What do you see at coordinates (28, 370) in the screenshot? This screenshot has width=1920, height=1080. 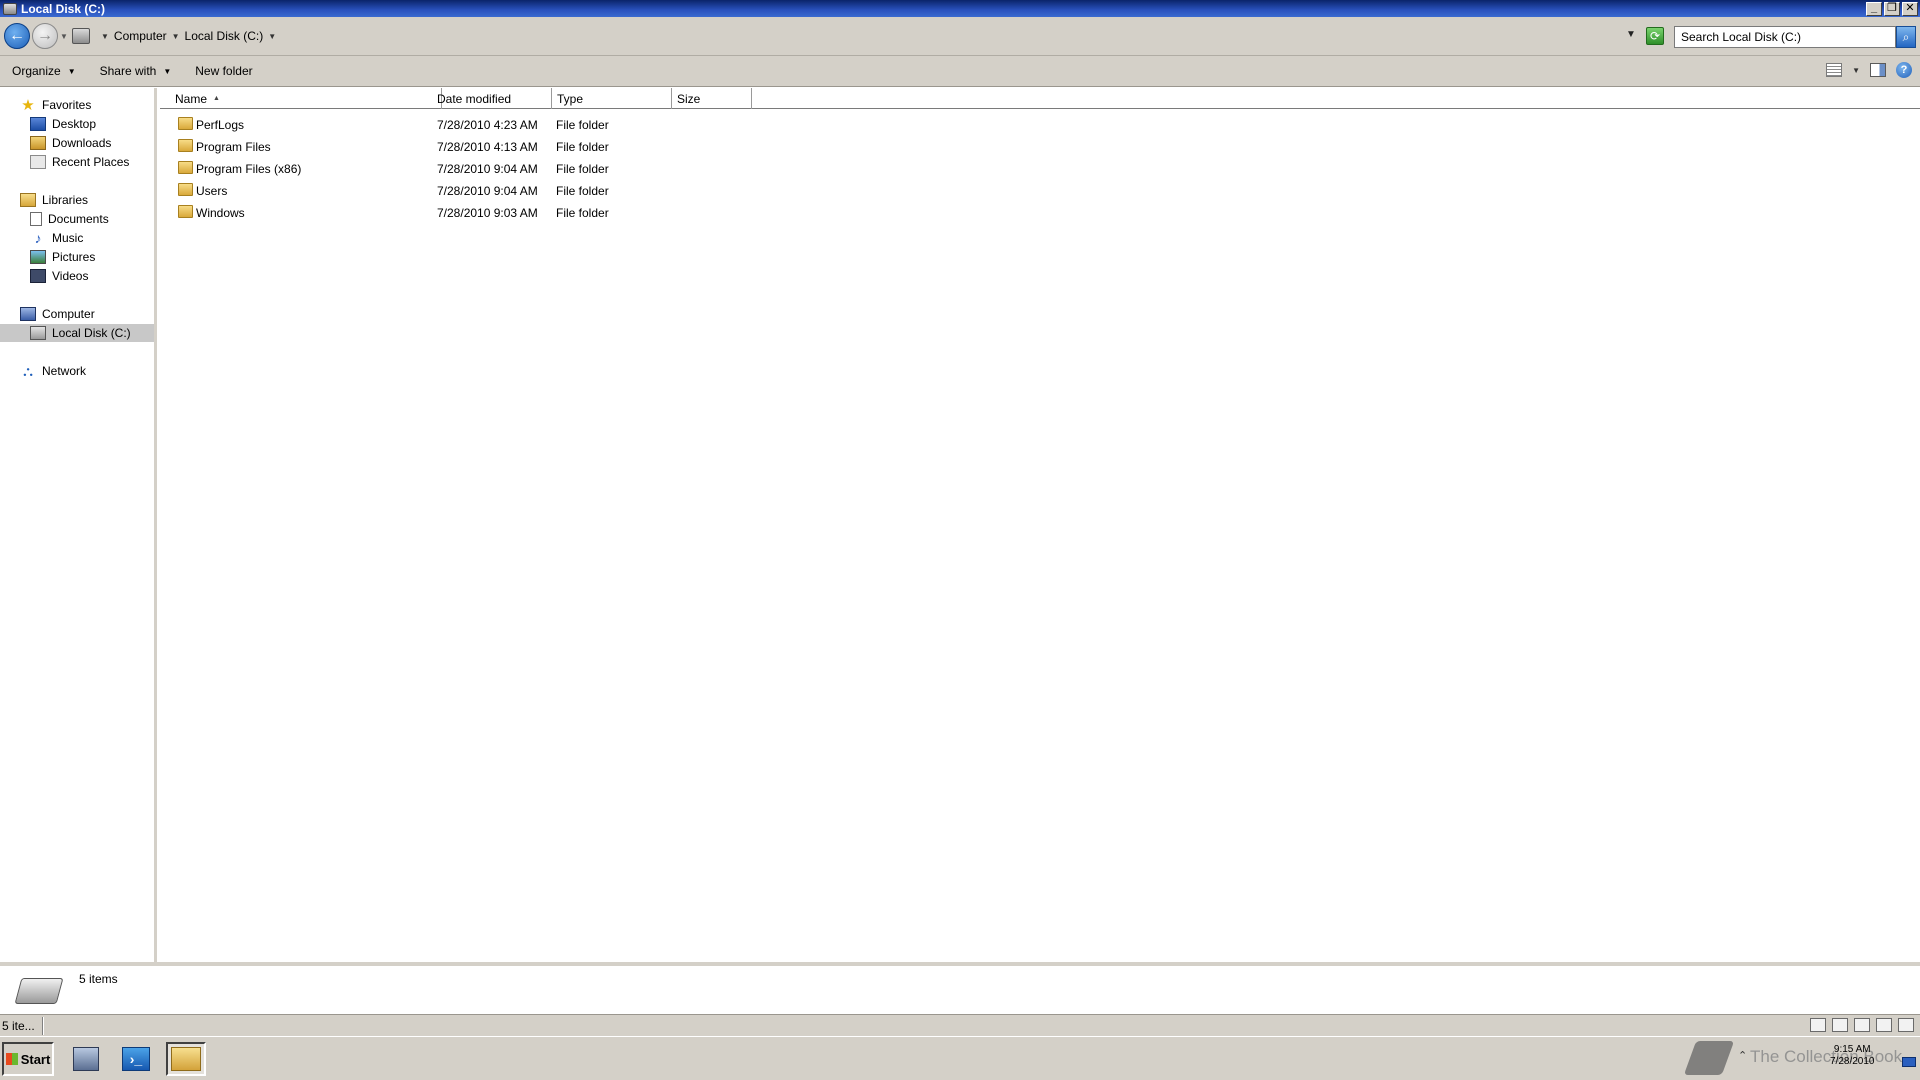 I see `network-icon: ⛬` at bounding box center [28, 370].